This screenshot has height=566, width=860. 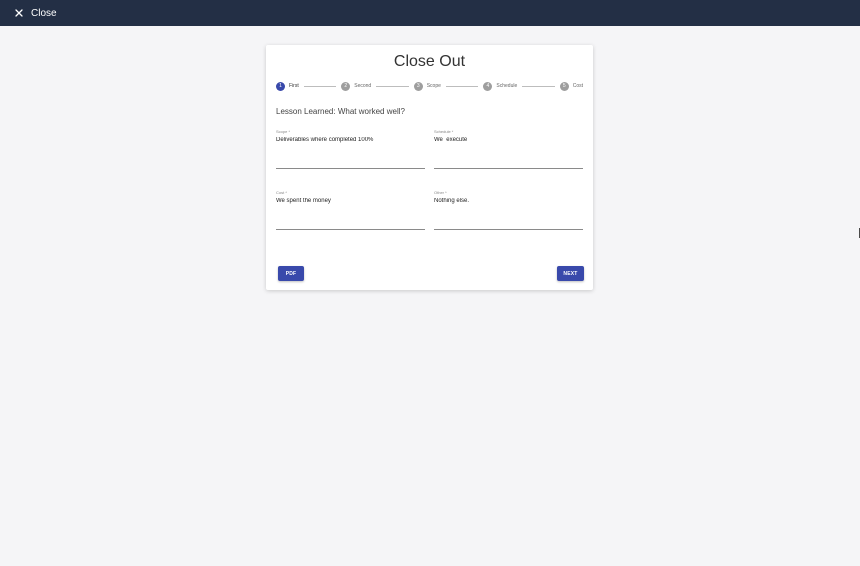 What do you see at coordinates (508, 210) in the screenshot?
I see `other-field: Other *` at bounding box center [508, 210].